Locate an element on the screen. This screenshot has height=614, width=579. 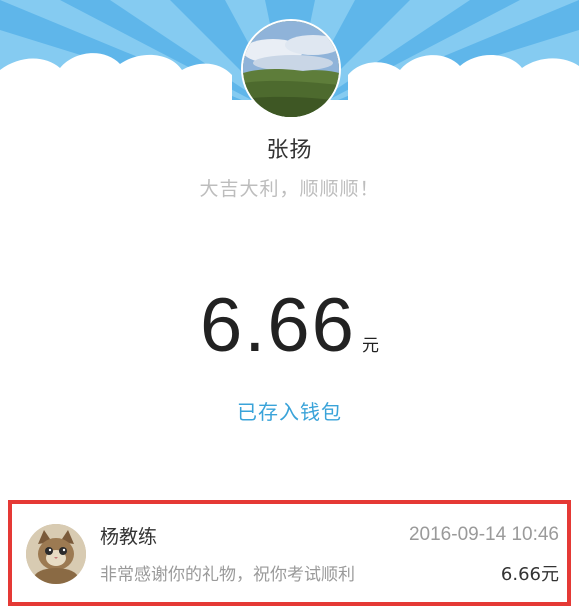
record-name: 杨教练 is located at coordinates (129, 537).